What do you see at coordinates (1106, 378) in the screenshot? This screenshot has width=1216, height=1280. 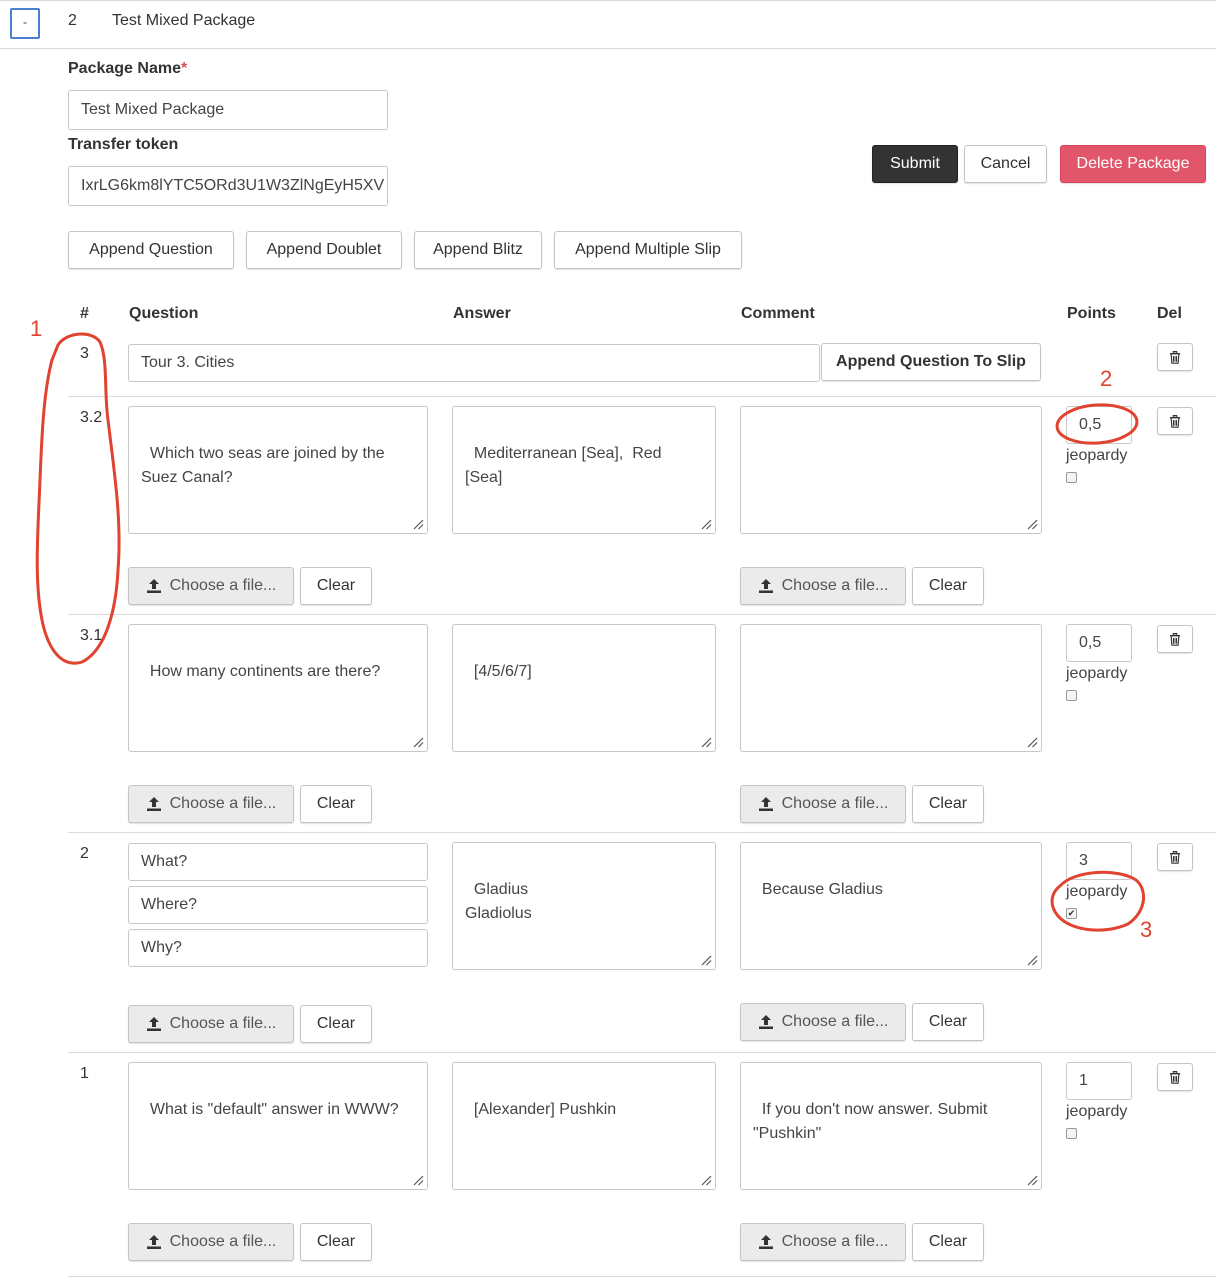 I see `annotation-number-2: 2` at bounding box center [1106, 378].